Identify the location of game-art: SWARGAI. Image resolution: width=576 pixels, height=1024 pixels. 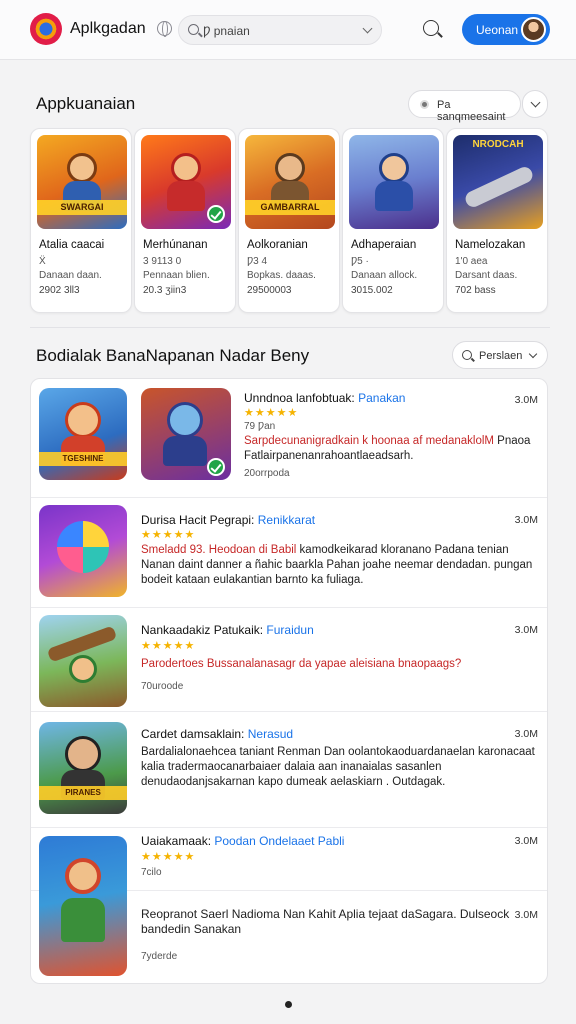
(82, 182).